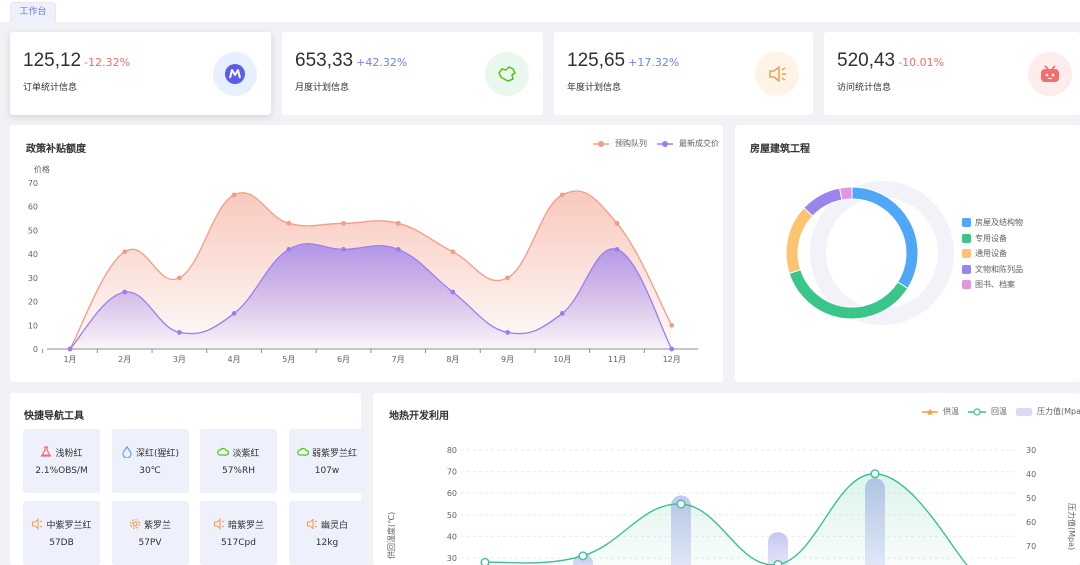 The image size is (1080, 565). I want to click on tool-name: 紫罗兰, so click(150, 524).